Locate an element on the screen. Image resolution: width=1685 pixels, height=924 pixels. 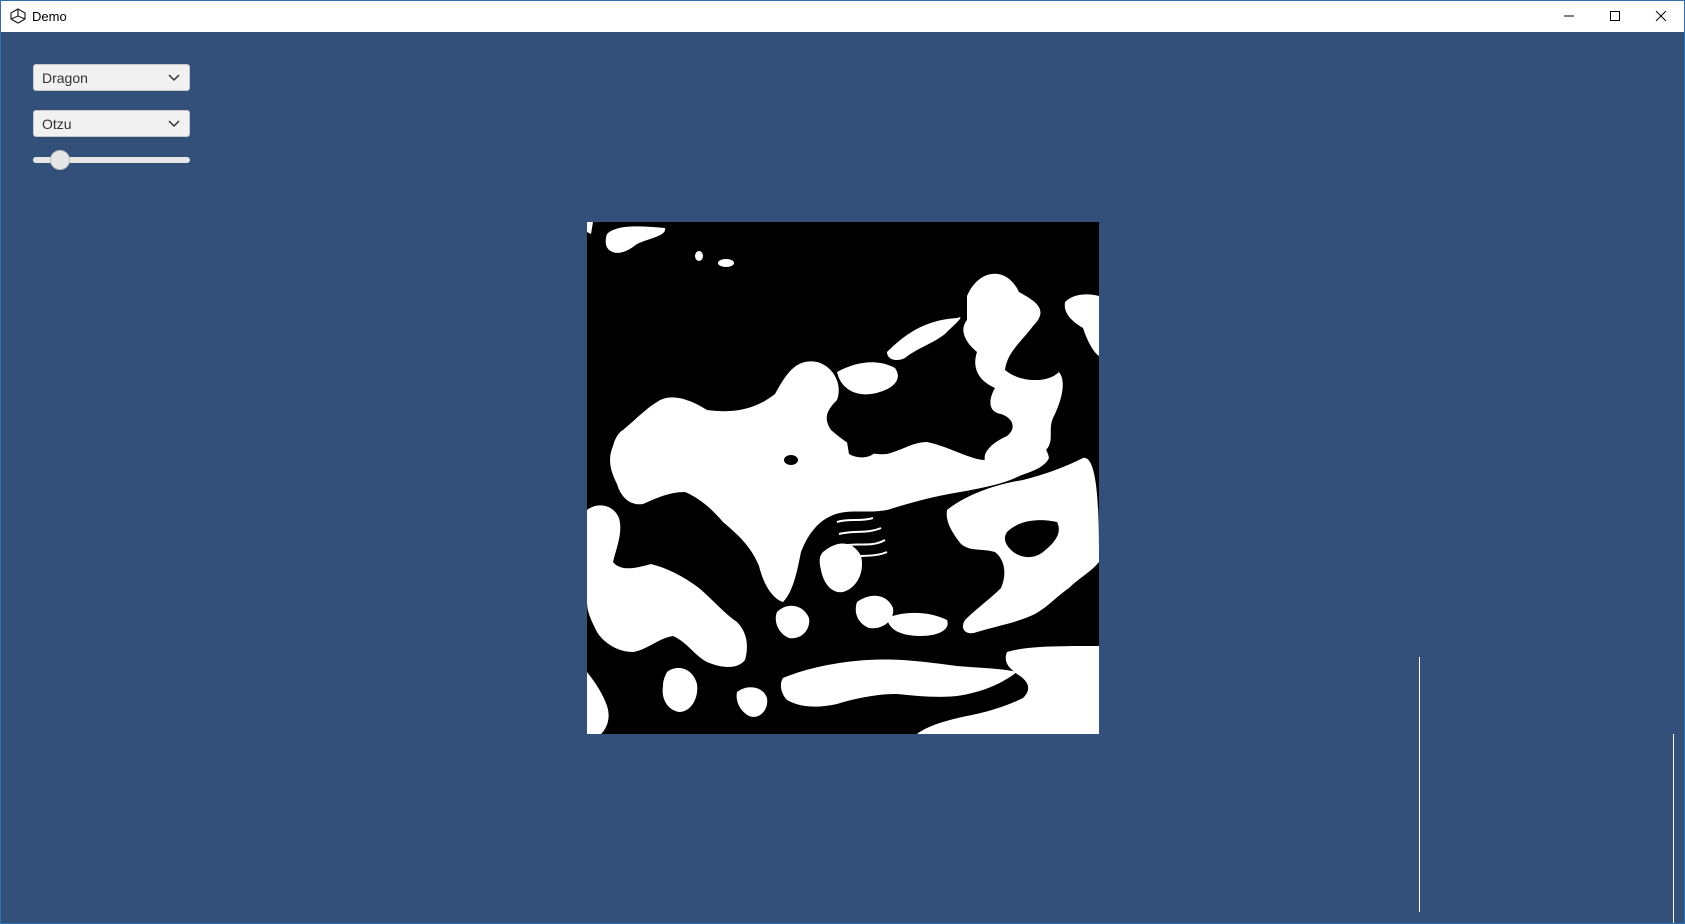
window-title: Demo is located at coordinates (49, 16).